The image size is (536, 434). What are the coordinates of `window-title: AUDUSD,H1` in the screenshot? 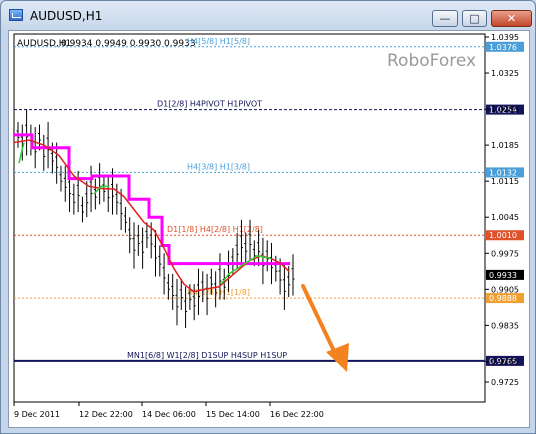 It's located at (66, 16).